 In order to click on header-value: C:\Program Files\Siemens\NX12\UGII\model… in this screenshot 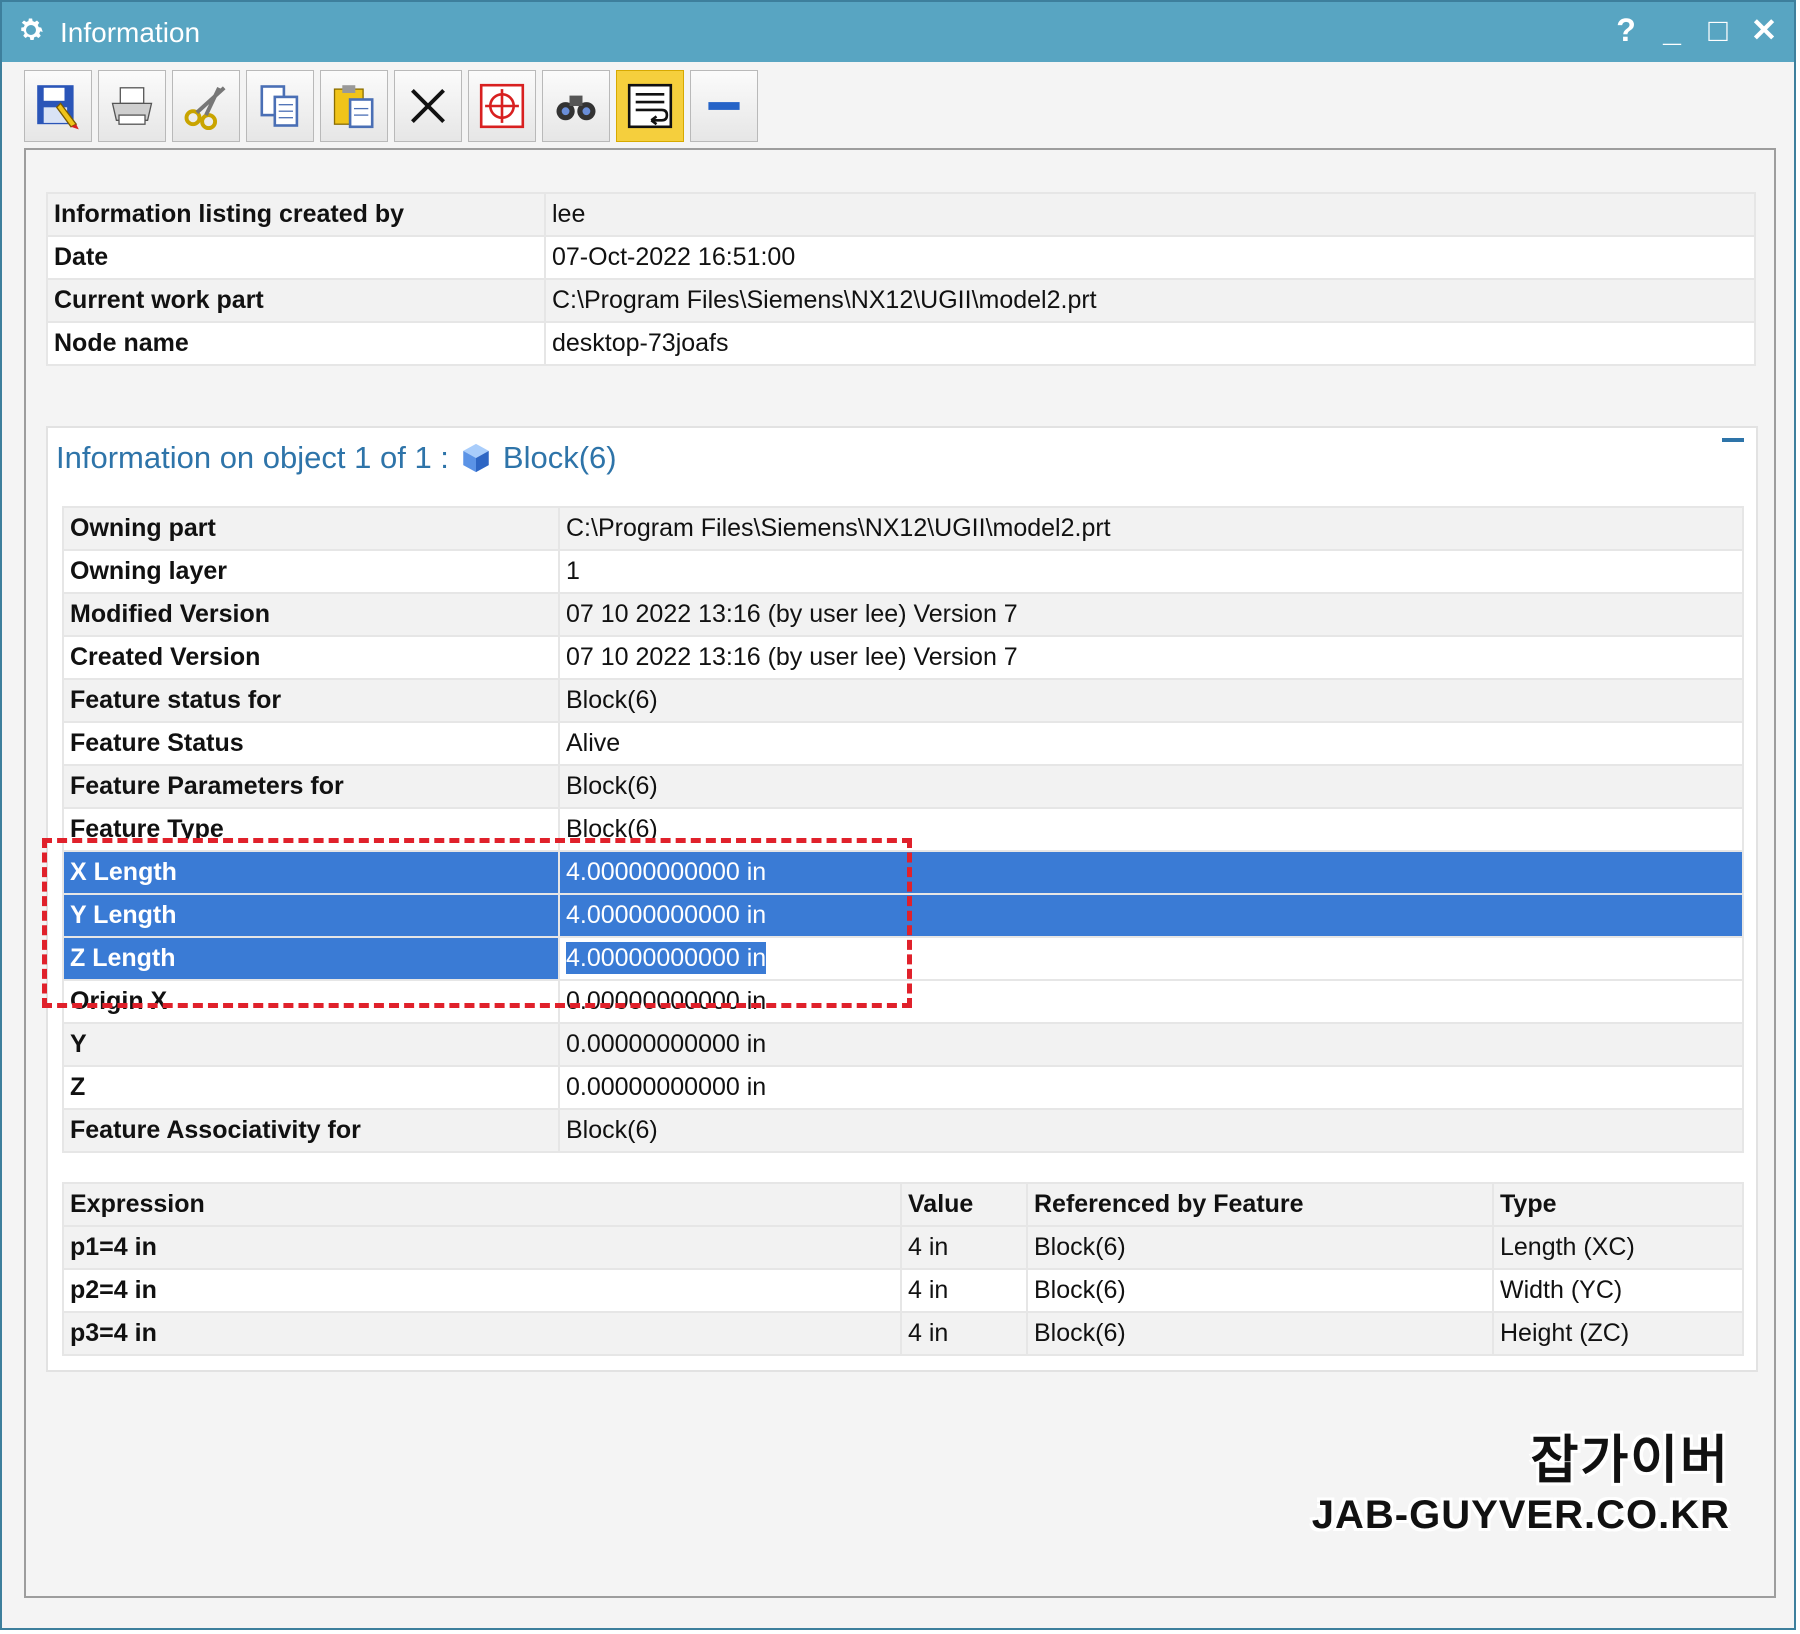, I will do `click(1150, 300)`.